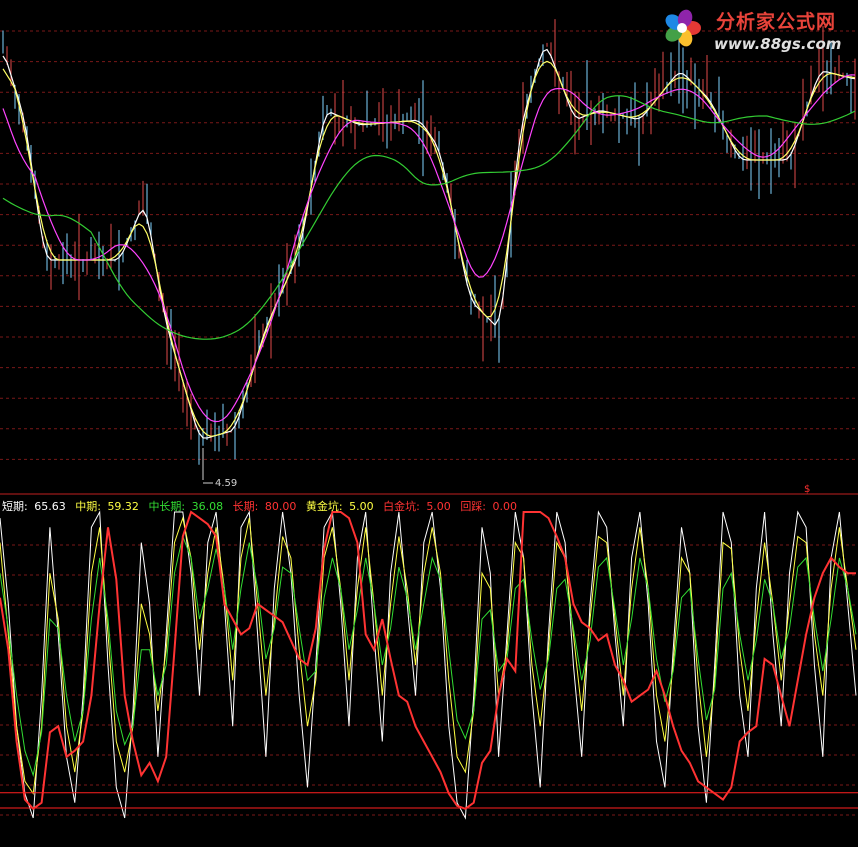 The height and width of the screenshot is (847, 858). Describe the element at coordinates (207, 466) in the screenshot. I see `low-price-marker` at that location.